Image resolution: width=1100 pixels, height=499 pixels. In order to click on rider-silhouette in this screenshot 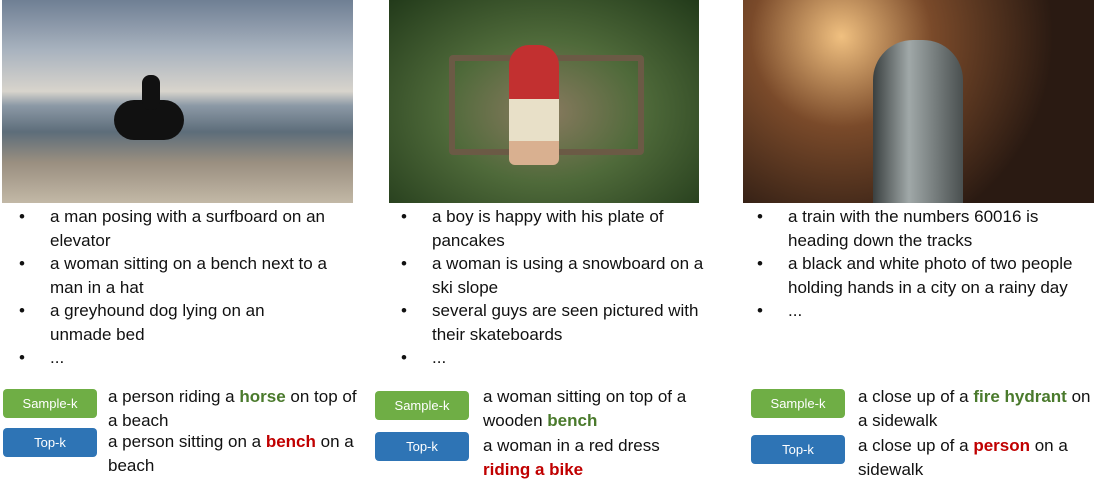, I will do `click(151, 92)`.